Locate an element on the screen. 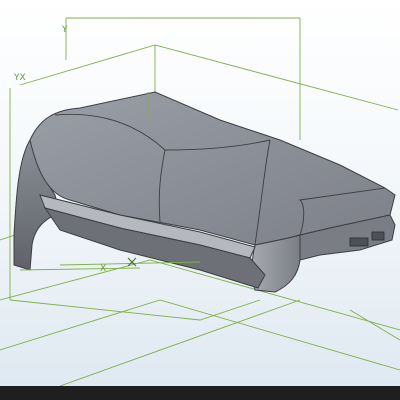  part-tab-right is located at coordinates (359, 242).